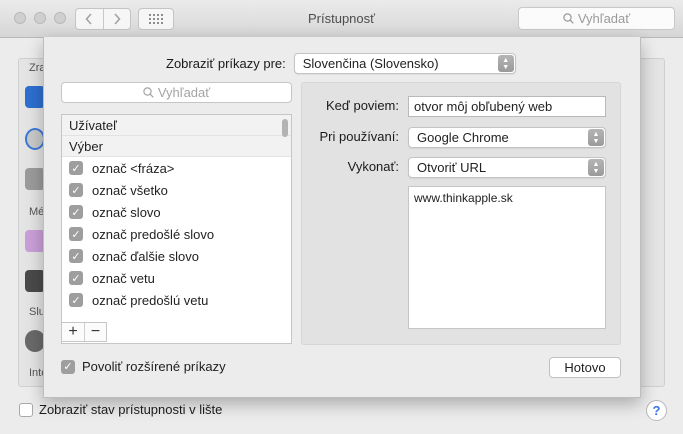 The height and width of the screenshot is (434, 683). What do you see at coordinates (341, 19) in the screenshot?
I see `title-bar: Prístupnosť Vyhľadať` at bounding box center [341, 19].